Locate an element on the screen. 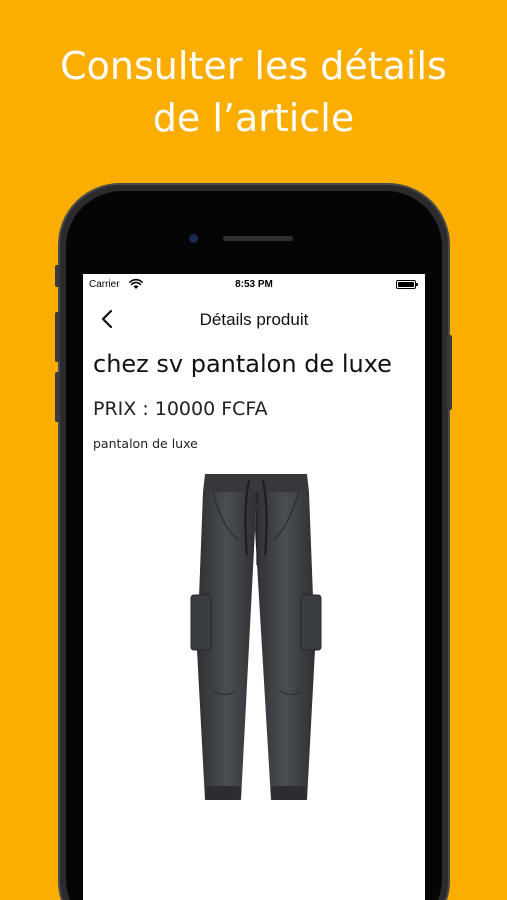 The image size is (507, 900). status-time: 8:53 PM is located at coordinates (254, 284).